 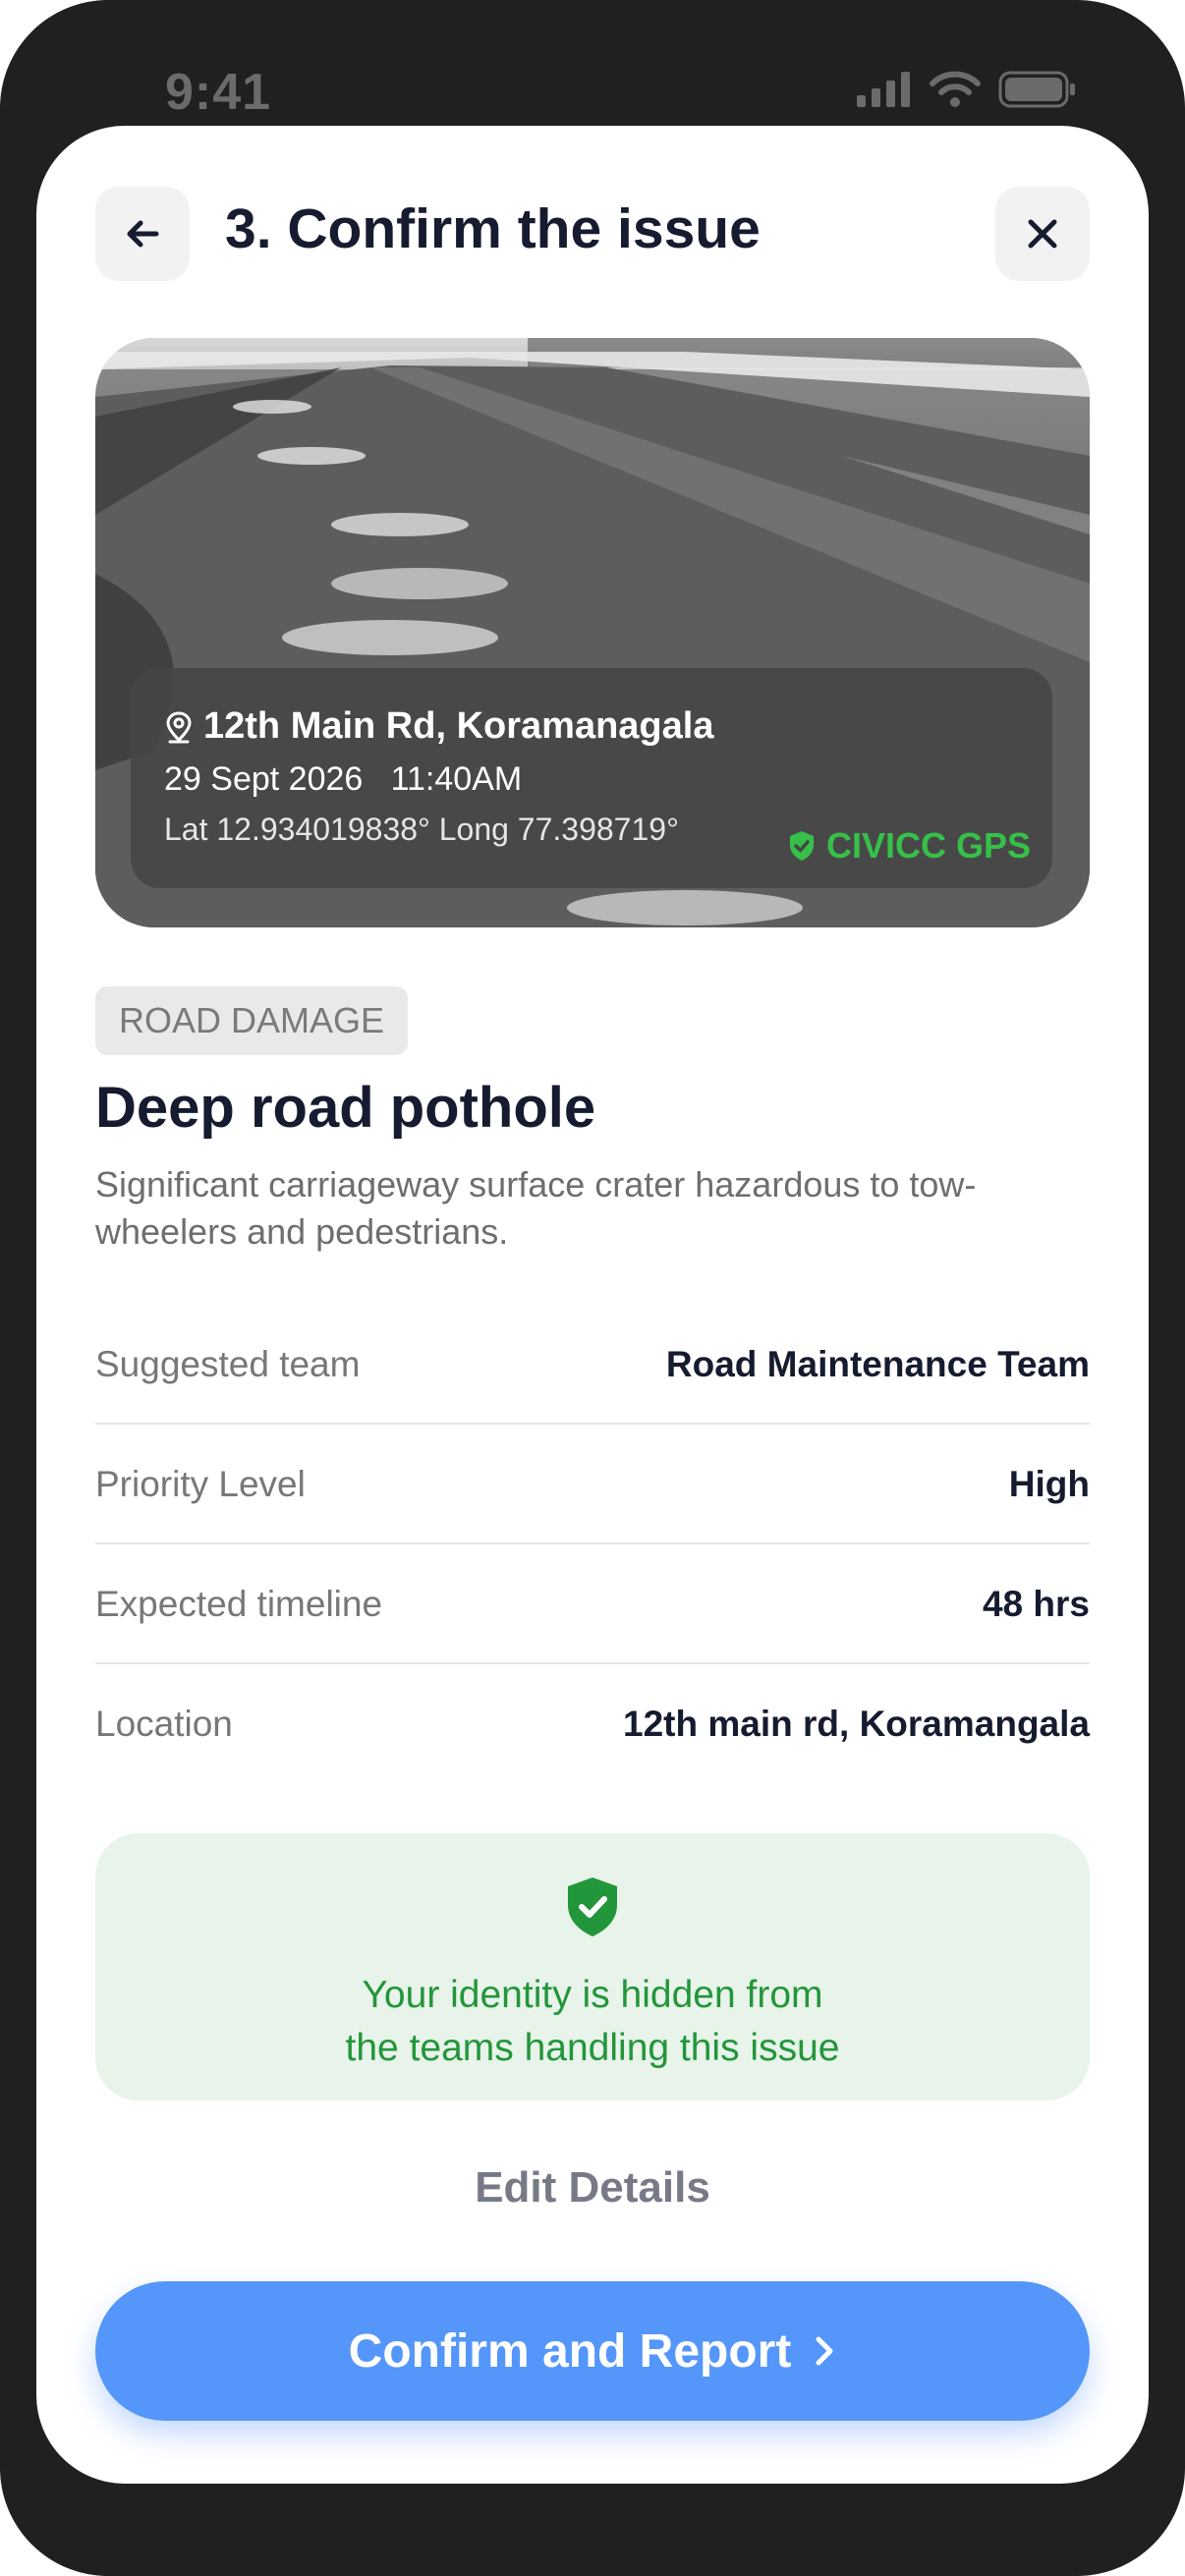 I want to click on detail-row-location: Location 12th main rd, Koramangala, so click(x=592, y=1724).